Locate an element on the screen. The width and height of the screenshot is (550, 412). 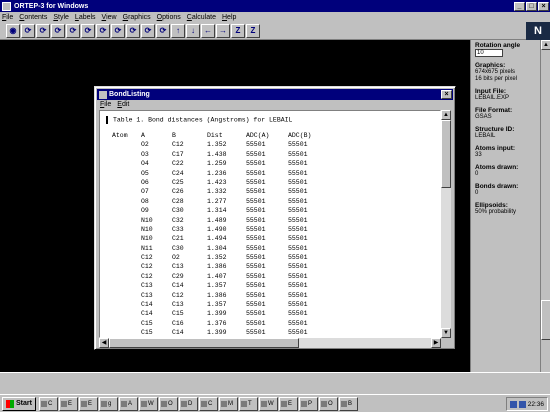
clock: 22:36 is located at coordinates (536, 404).